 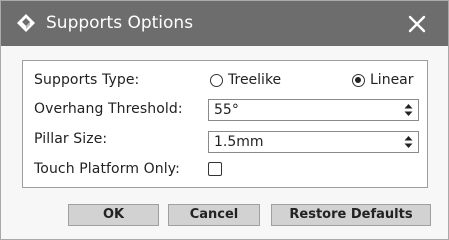 What do you see at coordinates (26, 23) in the screenshot?
I see `diamond-cube-icon` at bounding box center [26, 23].